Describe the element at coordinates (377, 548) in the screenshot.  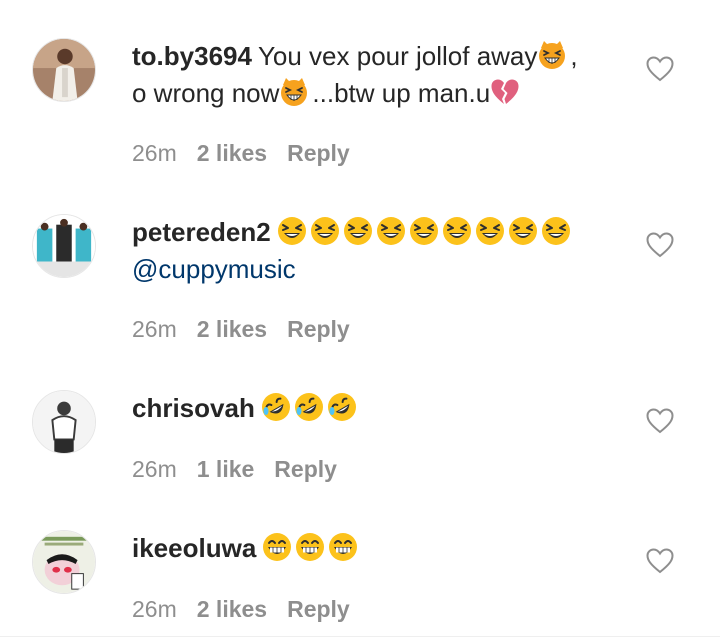
I see `comment-body: ikeeoluwa` at that location.